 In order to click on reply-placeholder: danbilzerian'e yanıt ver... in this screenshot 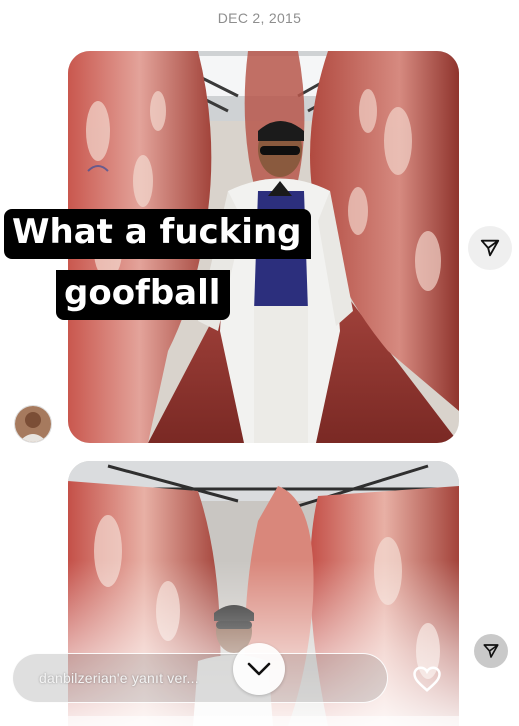, I will do `click(119, 678)`.